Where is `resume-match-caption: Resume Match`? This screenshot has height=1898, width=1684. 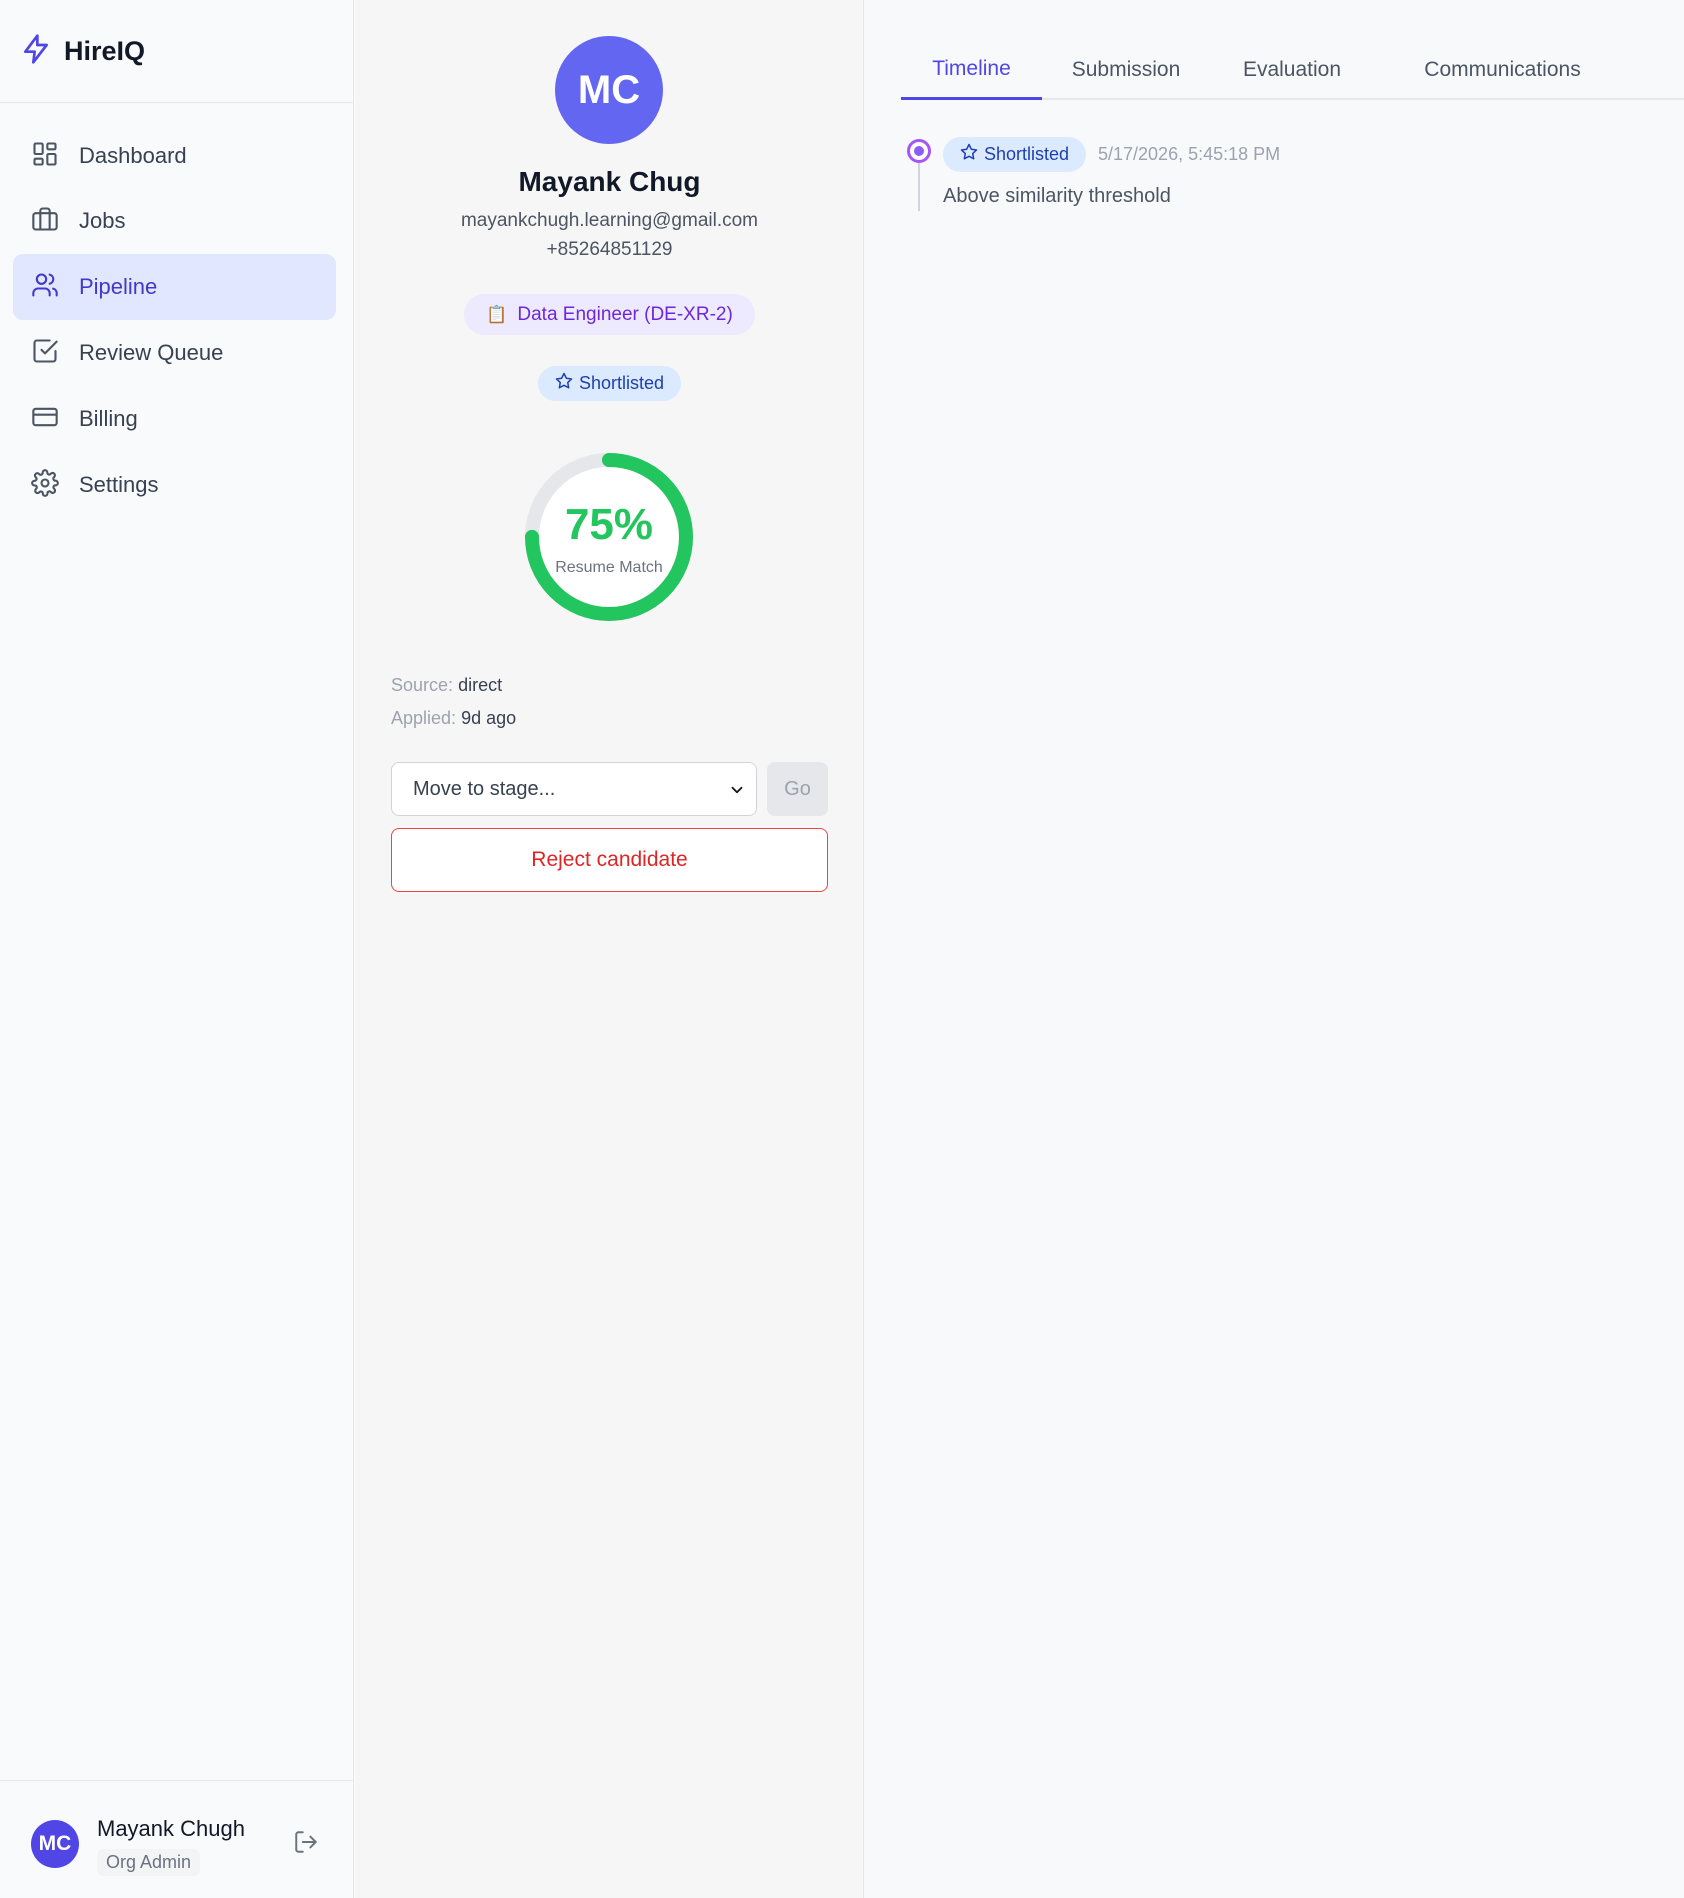
resume-match-caption: Resume Match is located at coordinates (609, 567).